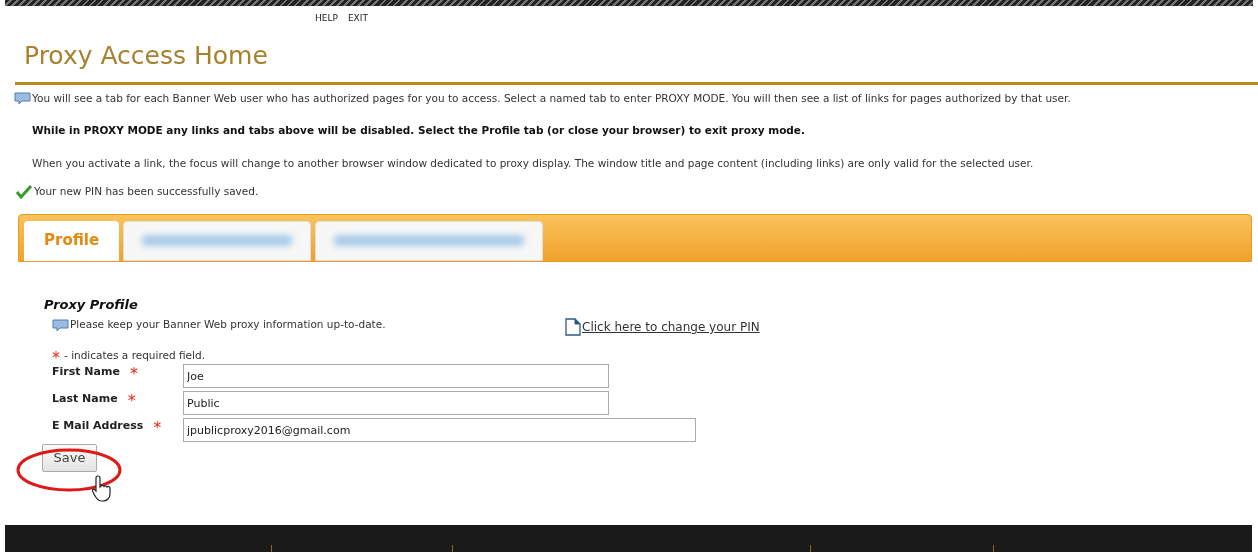 The width and height of the screenshot is (1258, 552). What do you see at coordinates (98, 426) in the screenshot?
I see `field-label: E Mail Address` at bounding box center [98, 426].